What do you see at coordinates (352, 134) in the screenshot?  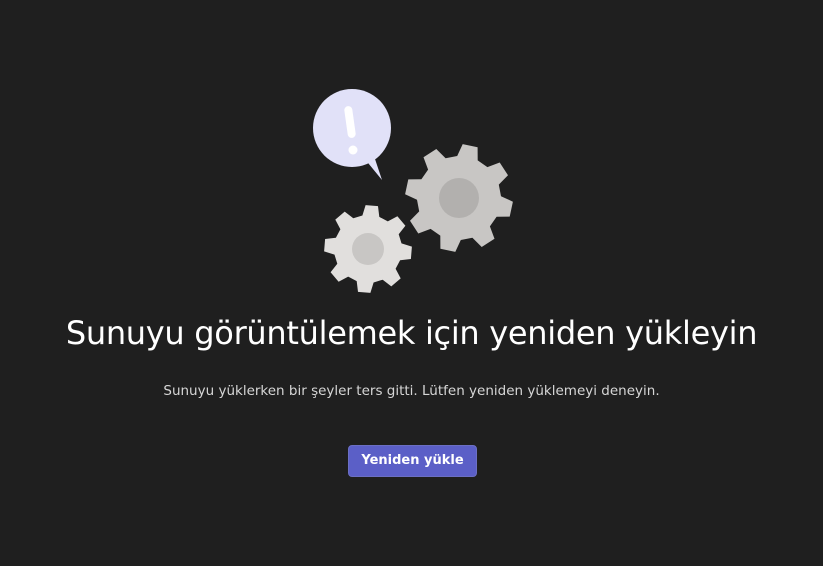 I see `exclamation-bubble-icon` at bounding box center [352, 134].